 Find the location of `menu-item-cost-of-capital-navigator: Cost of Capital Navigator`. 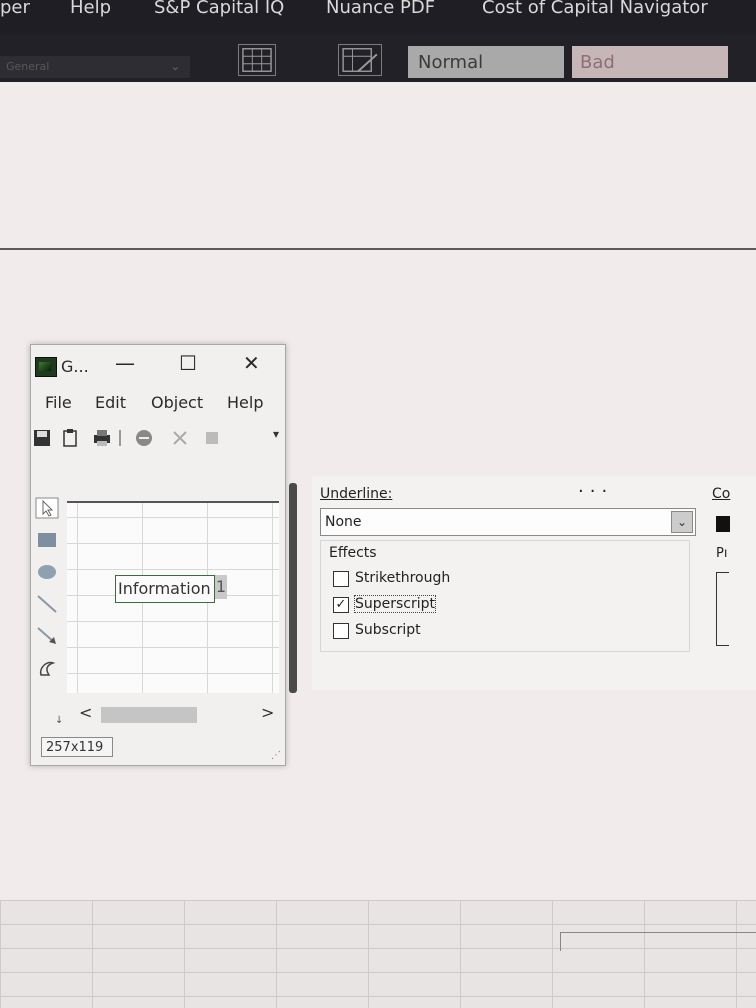

menu-item-cost-of-capital-navigator: Cost of Capital Navigator is located at coordinates (595, 9).